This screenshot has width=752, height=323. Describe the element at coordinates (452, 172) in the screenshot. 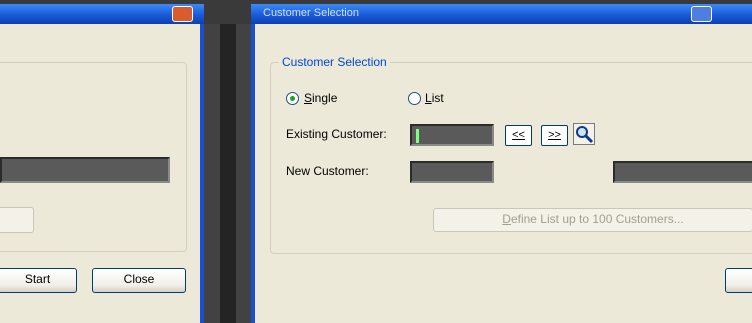

I see `new-customer-input` at that location.